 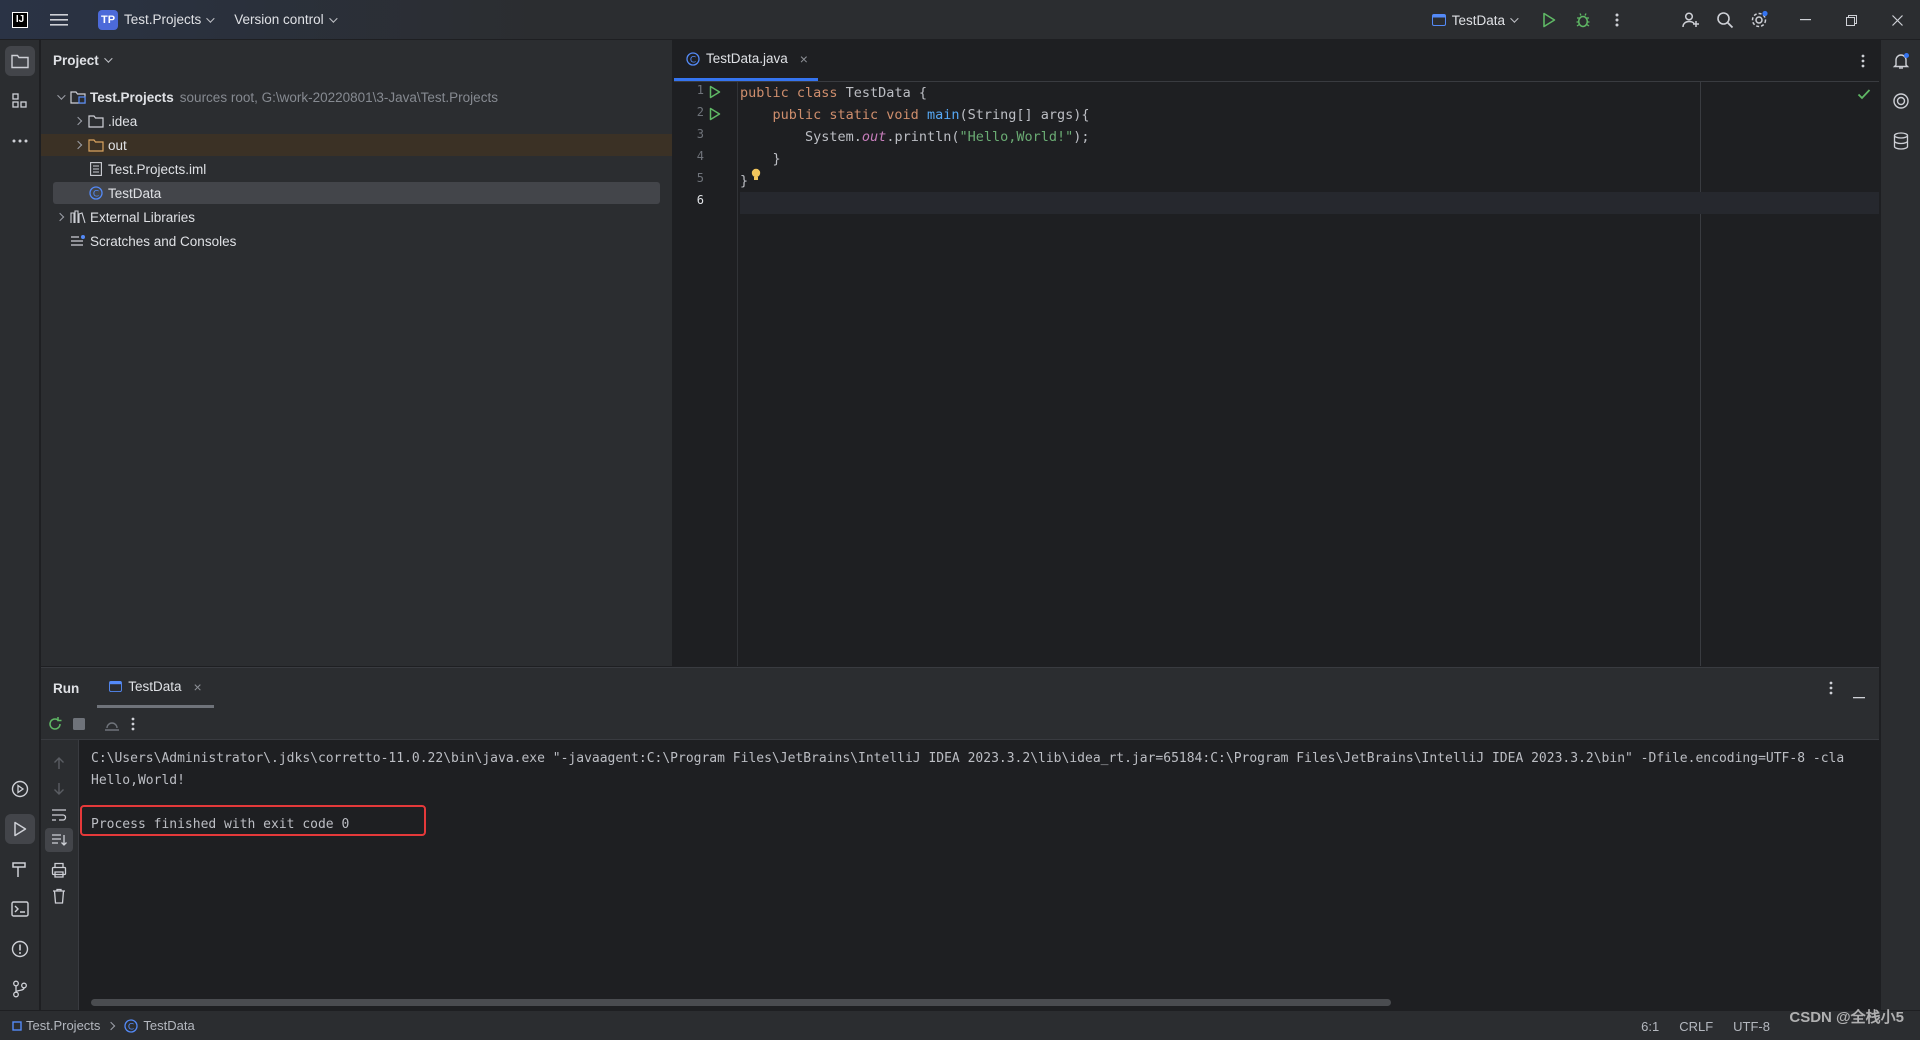 I want to click on run-config-selector: TestData, so click(x=1474, y=20).